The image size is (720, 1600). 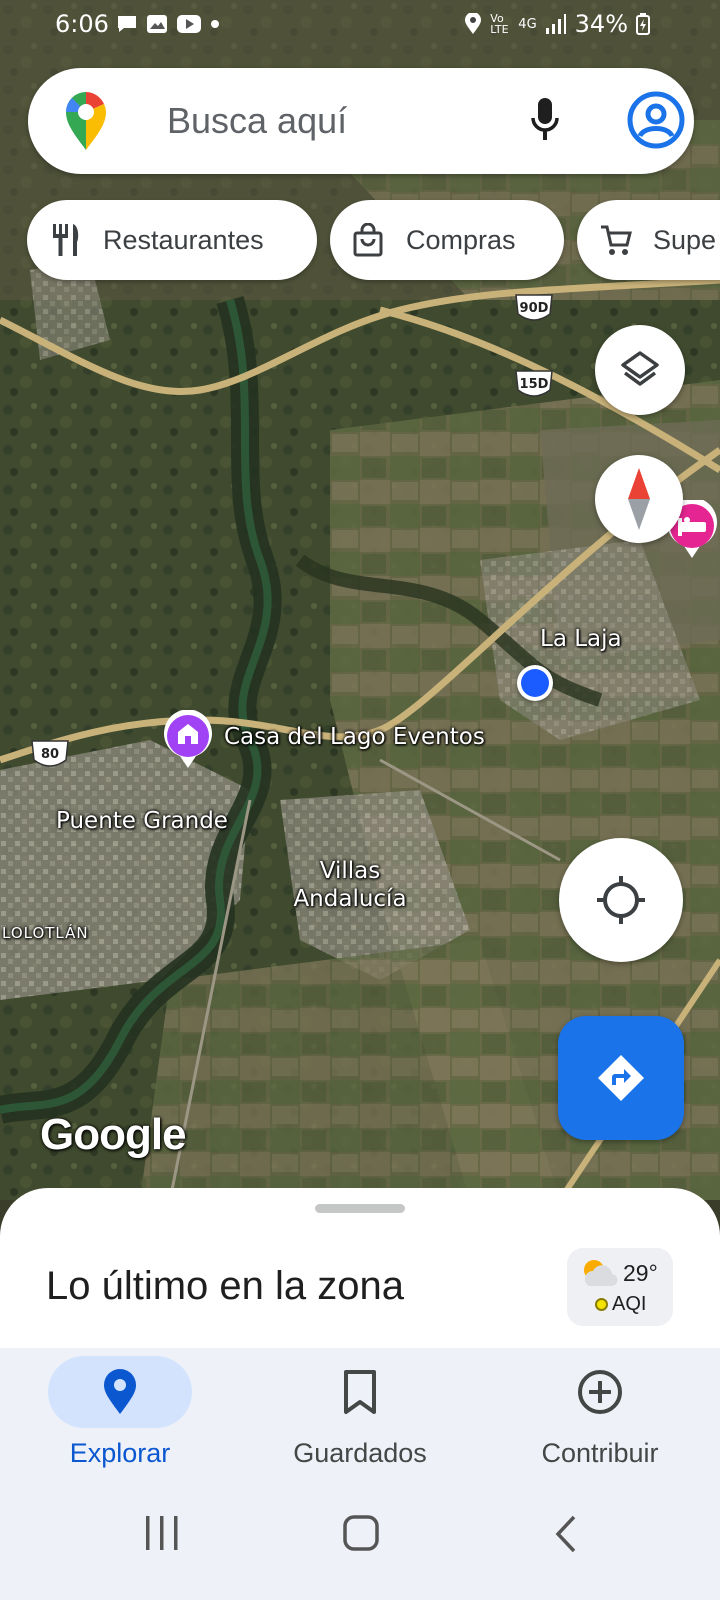 I want to click on youtube-notification-icon, so click(x=189, y=24).